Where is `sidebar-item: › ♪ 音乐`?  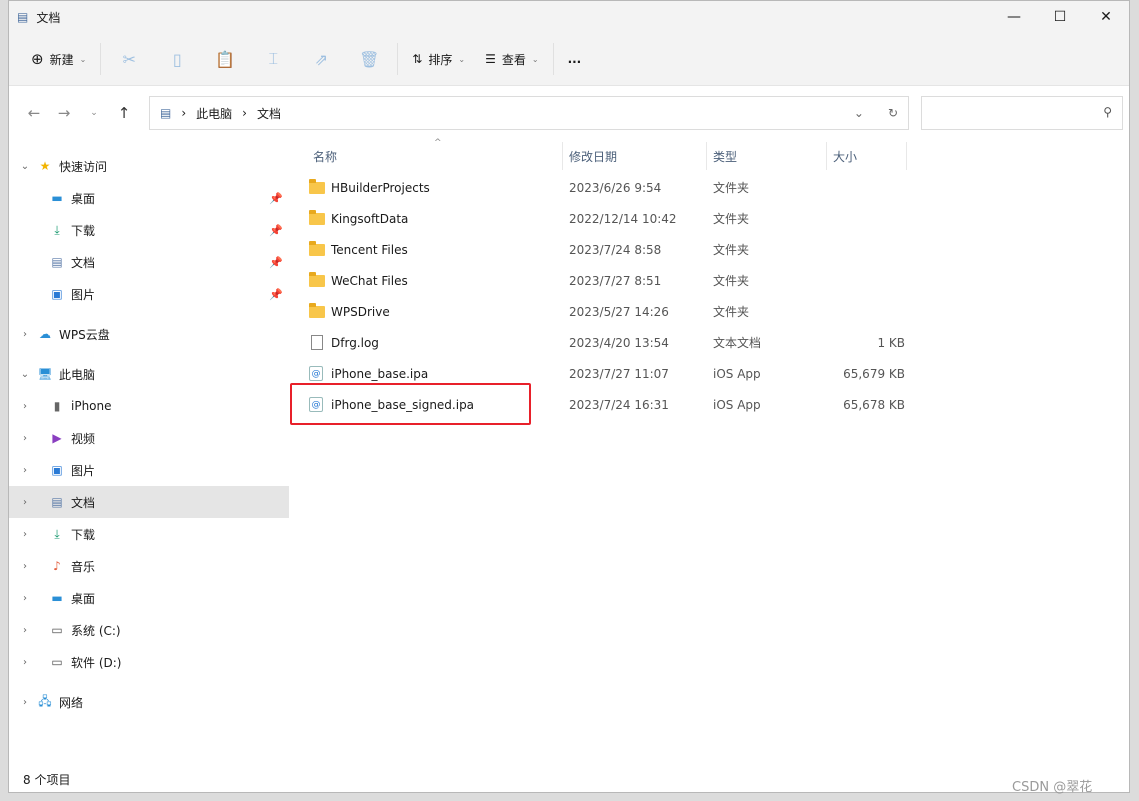
sidebar-item: › ♪ 音乐 is located at coordinates (149, 566).